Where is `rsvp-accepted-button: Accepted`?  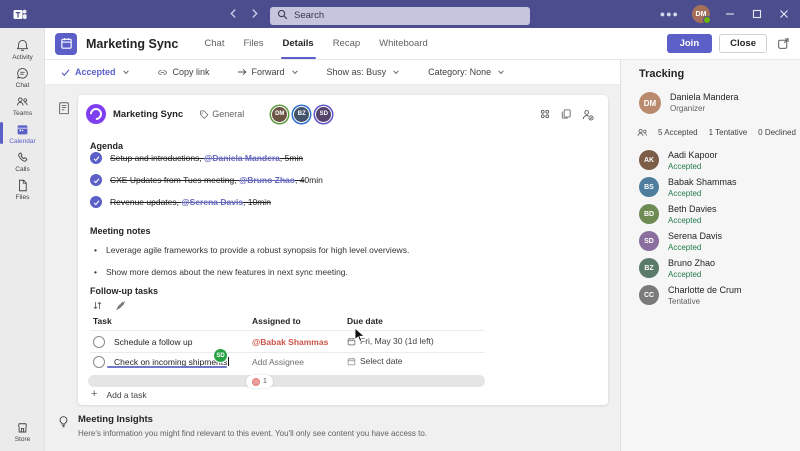 rsvp-accepted-button: Accepted is located at coordinates (95, 72).